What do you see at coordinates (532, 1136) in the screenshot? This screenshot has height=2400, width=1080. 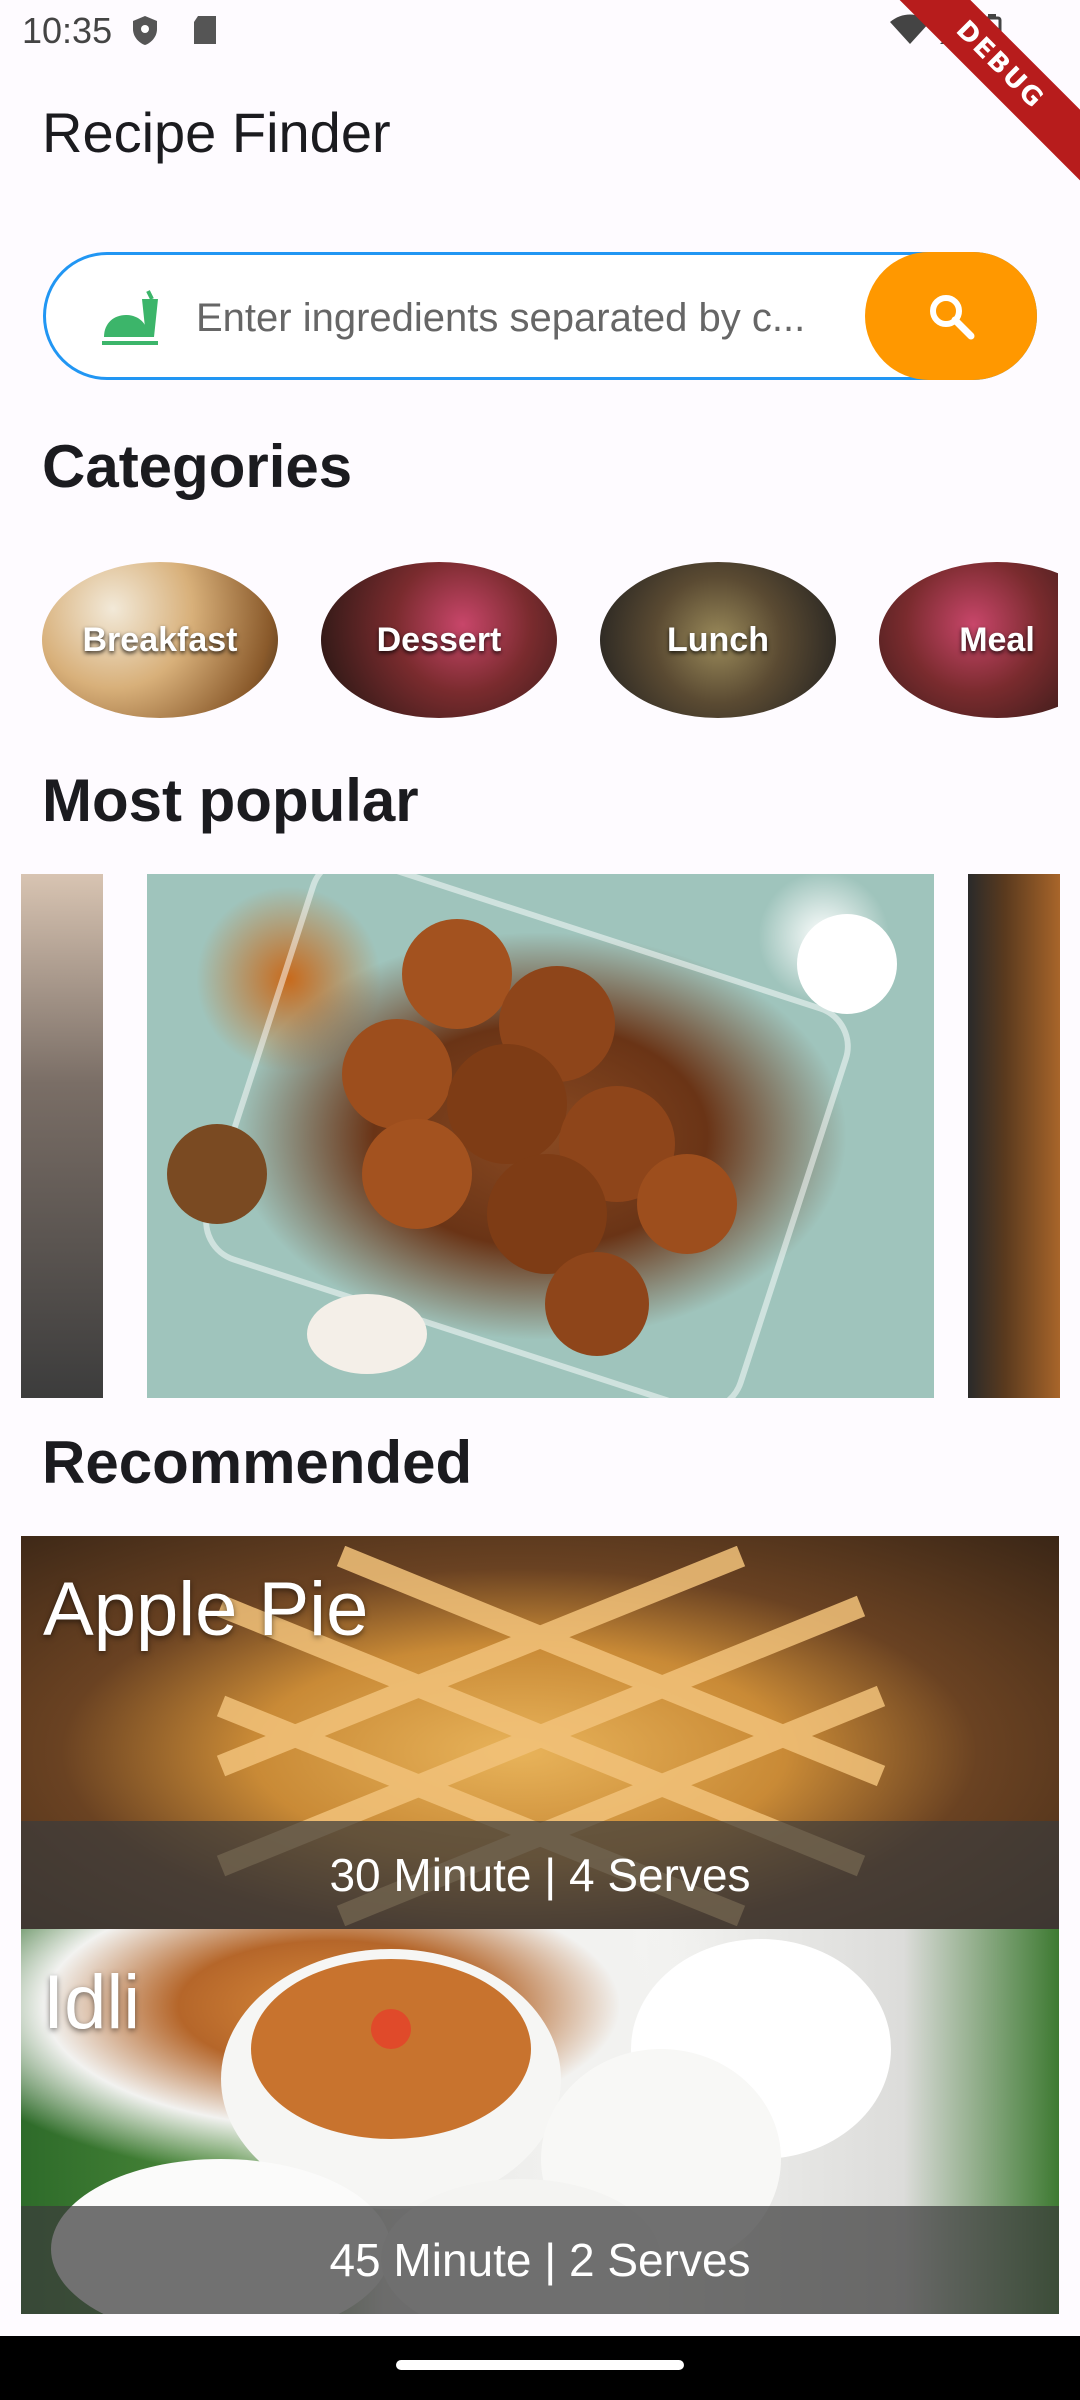 I see `cinnamon-rolls-image` at bounding box center [532, 1136].